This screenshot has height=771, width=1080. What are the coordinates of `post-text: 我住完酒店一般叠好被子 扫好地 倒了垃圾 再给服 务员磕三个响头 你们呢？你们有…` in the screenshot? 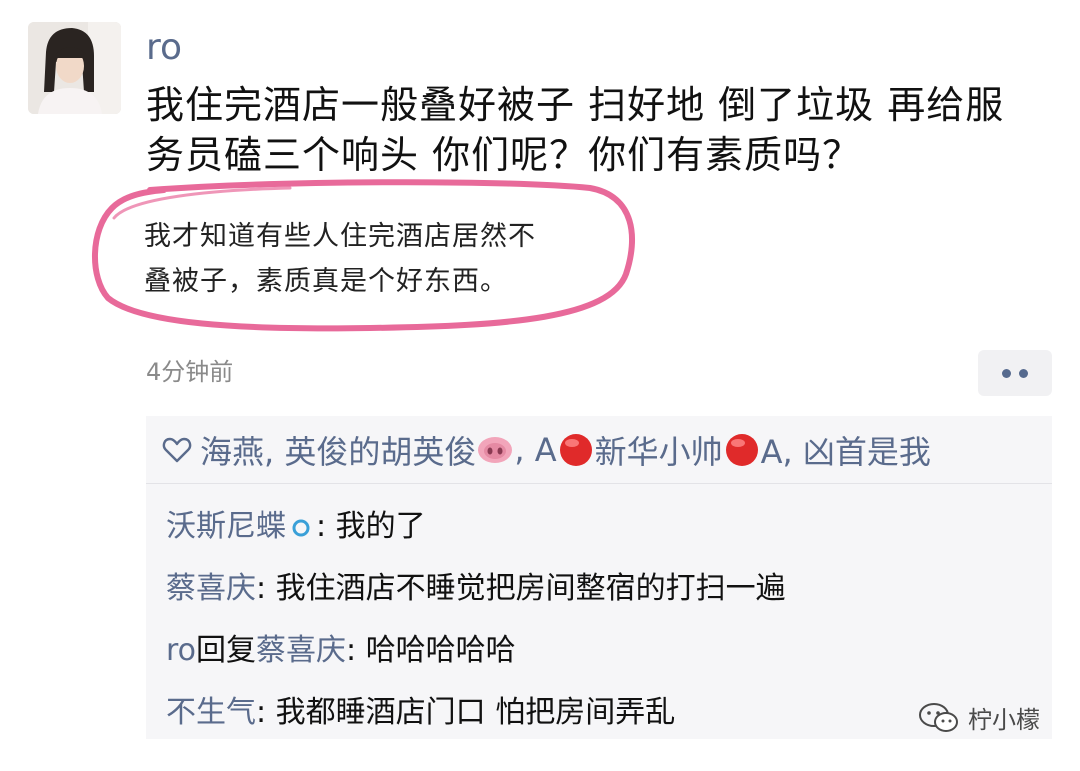 It's located at (596, 130).